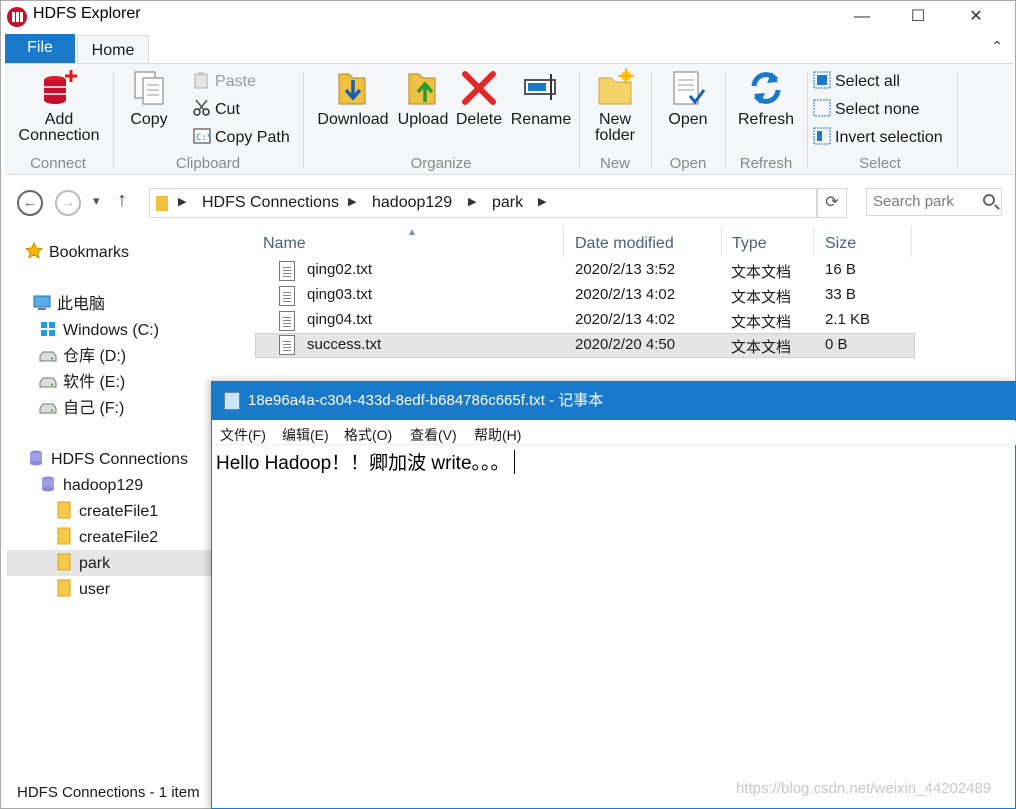  Describe the element at coordinates (94, 408) in the screenshot. I see `nav-drive-f-label: 自己 (F:)` at that location.